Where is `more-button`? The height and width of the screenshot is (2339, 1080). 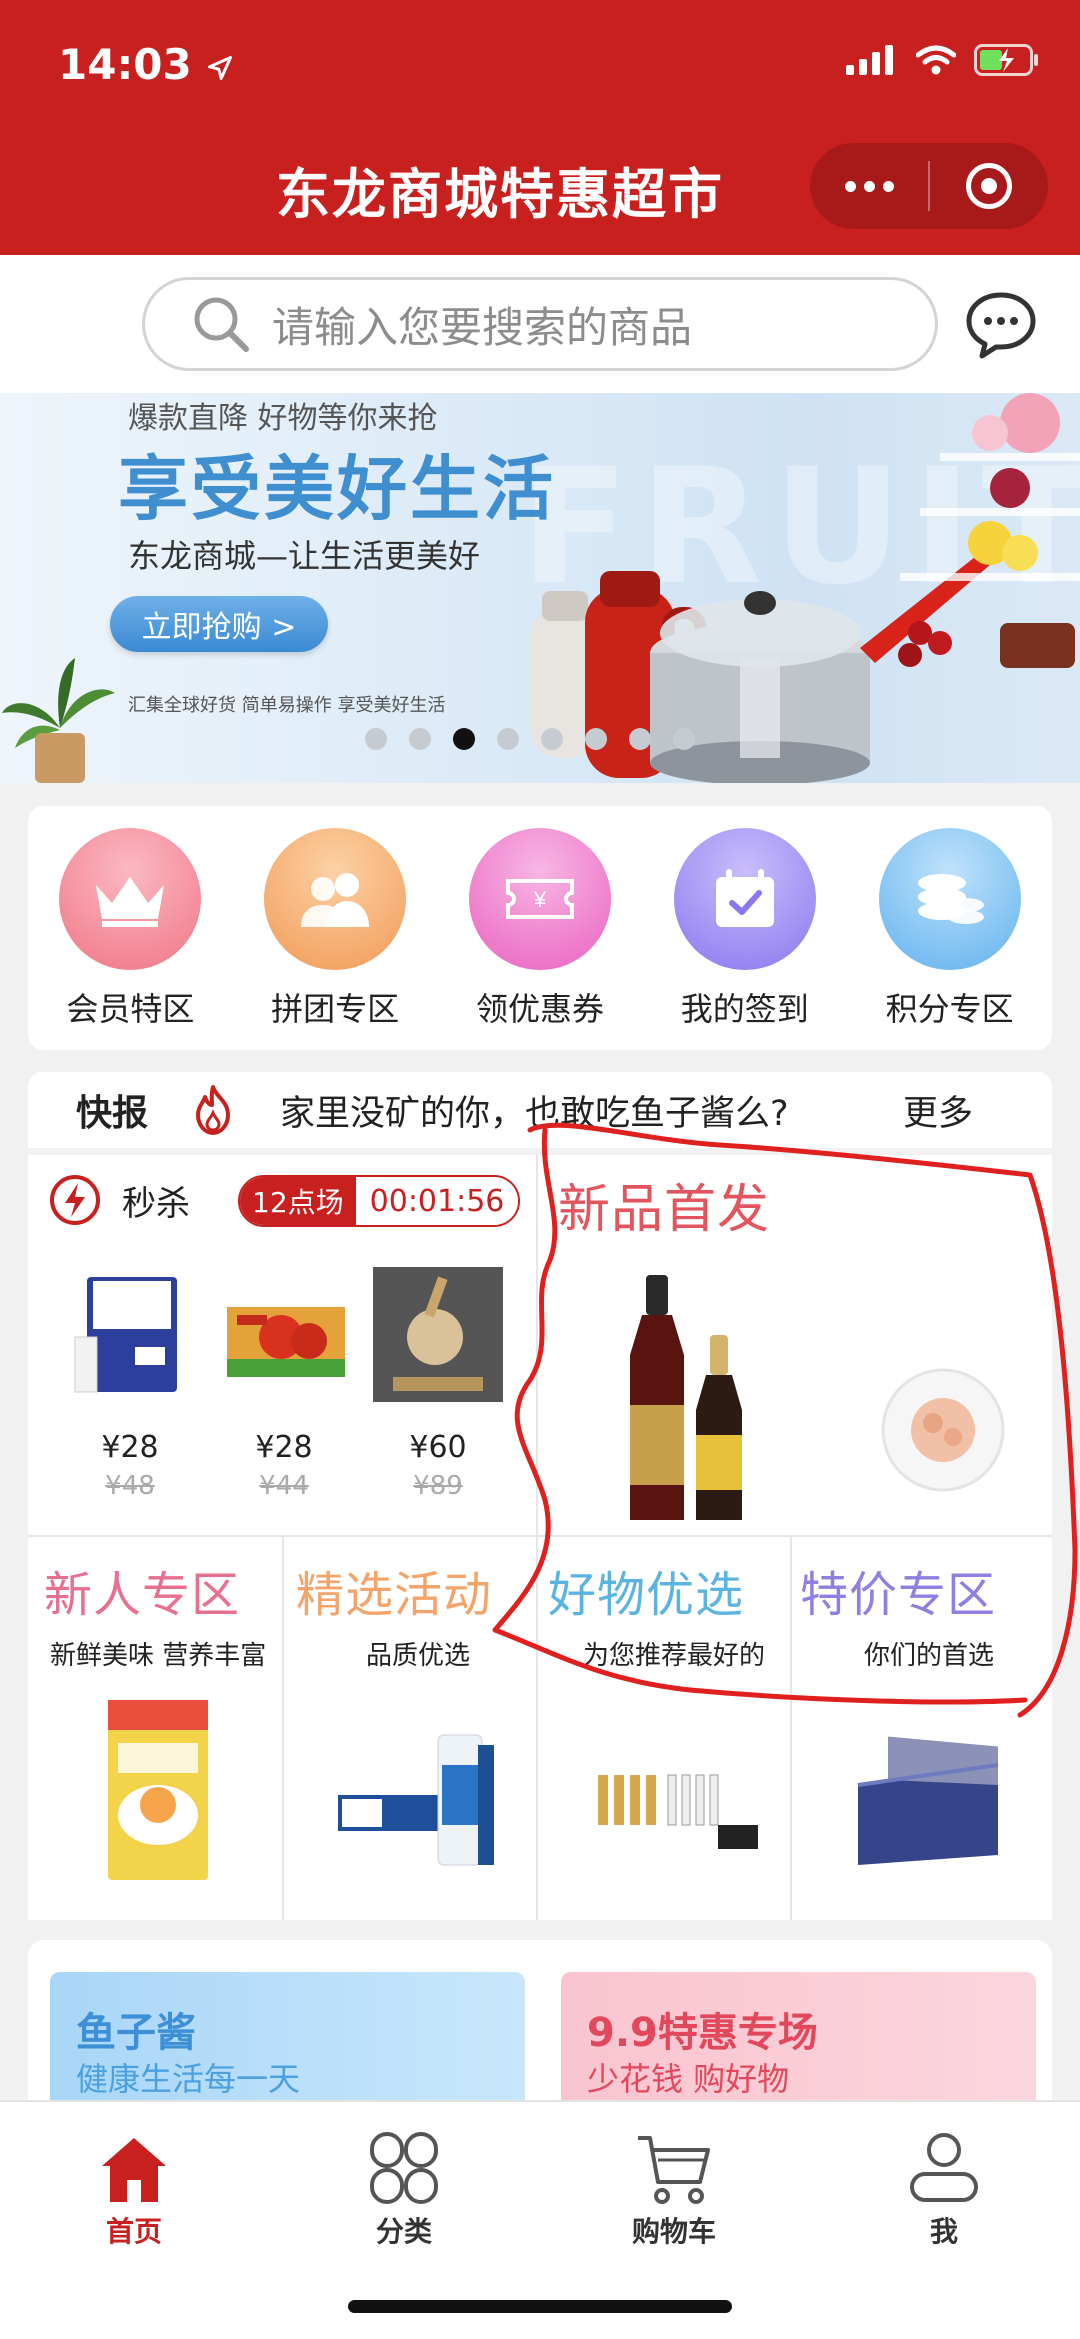 more-button is located at coordinates (869, 186).